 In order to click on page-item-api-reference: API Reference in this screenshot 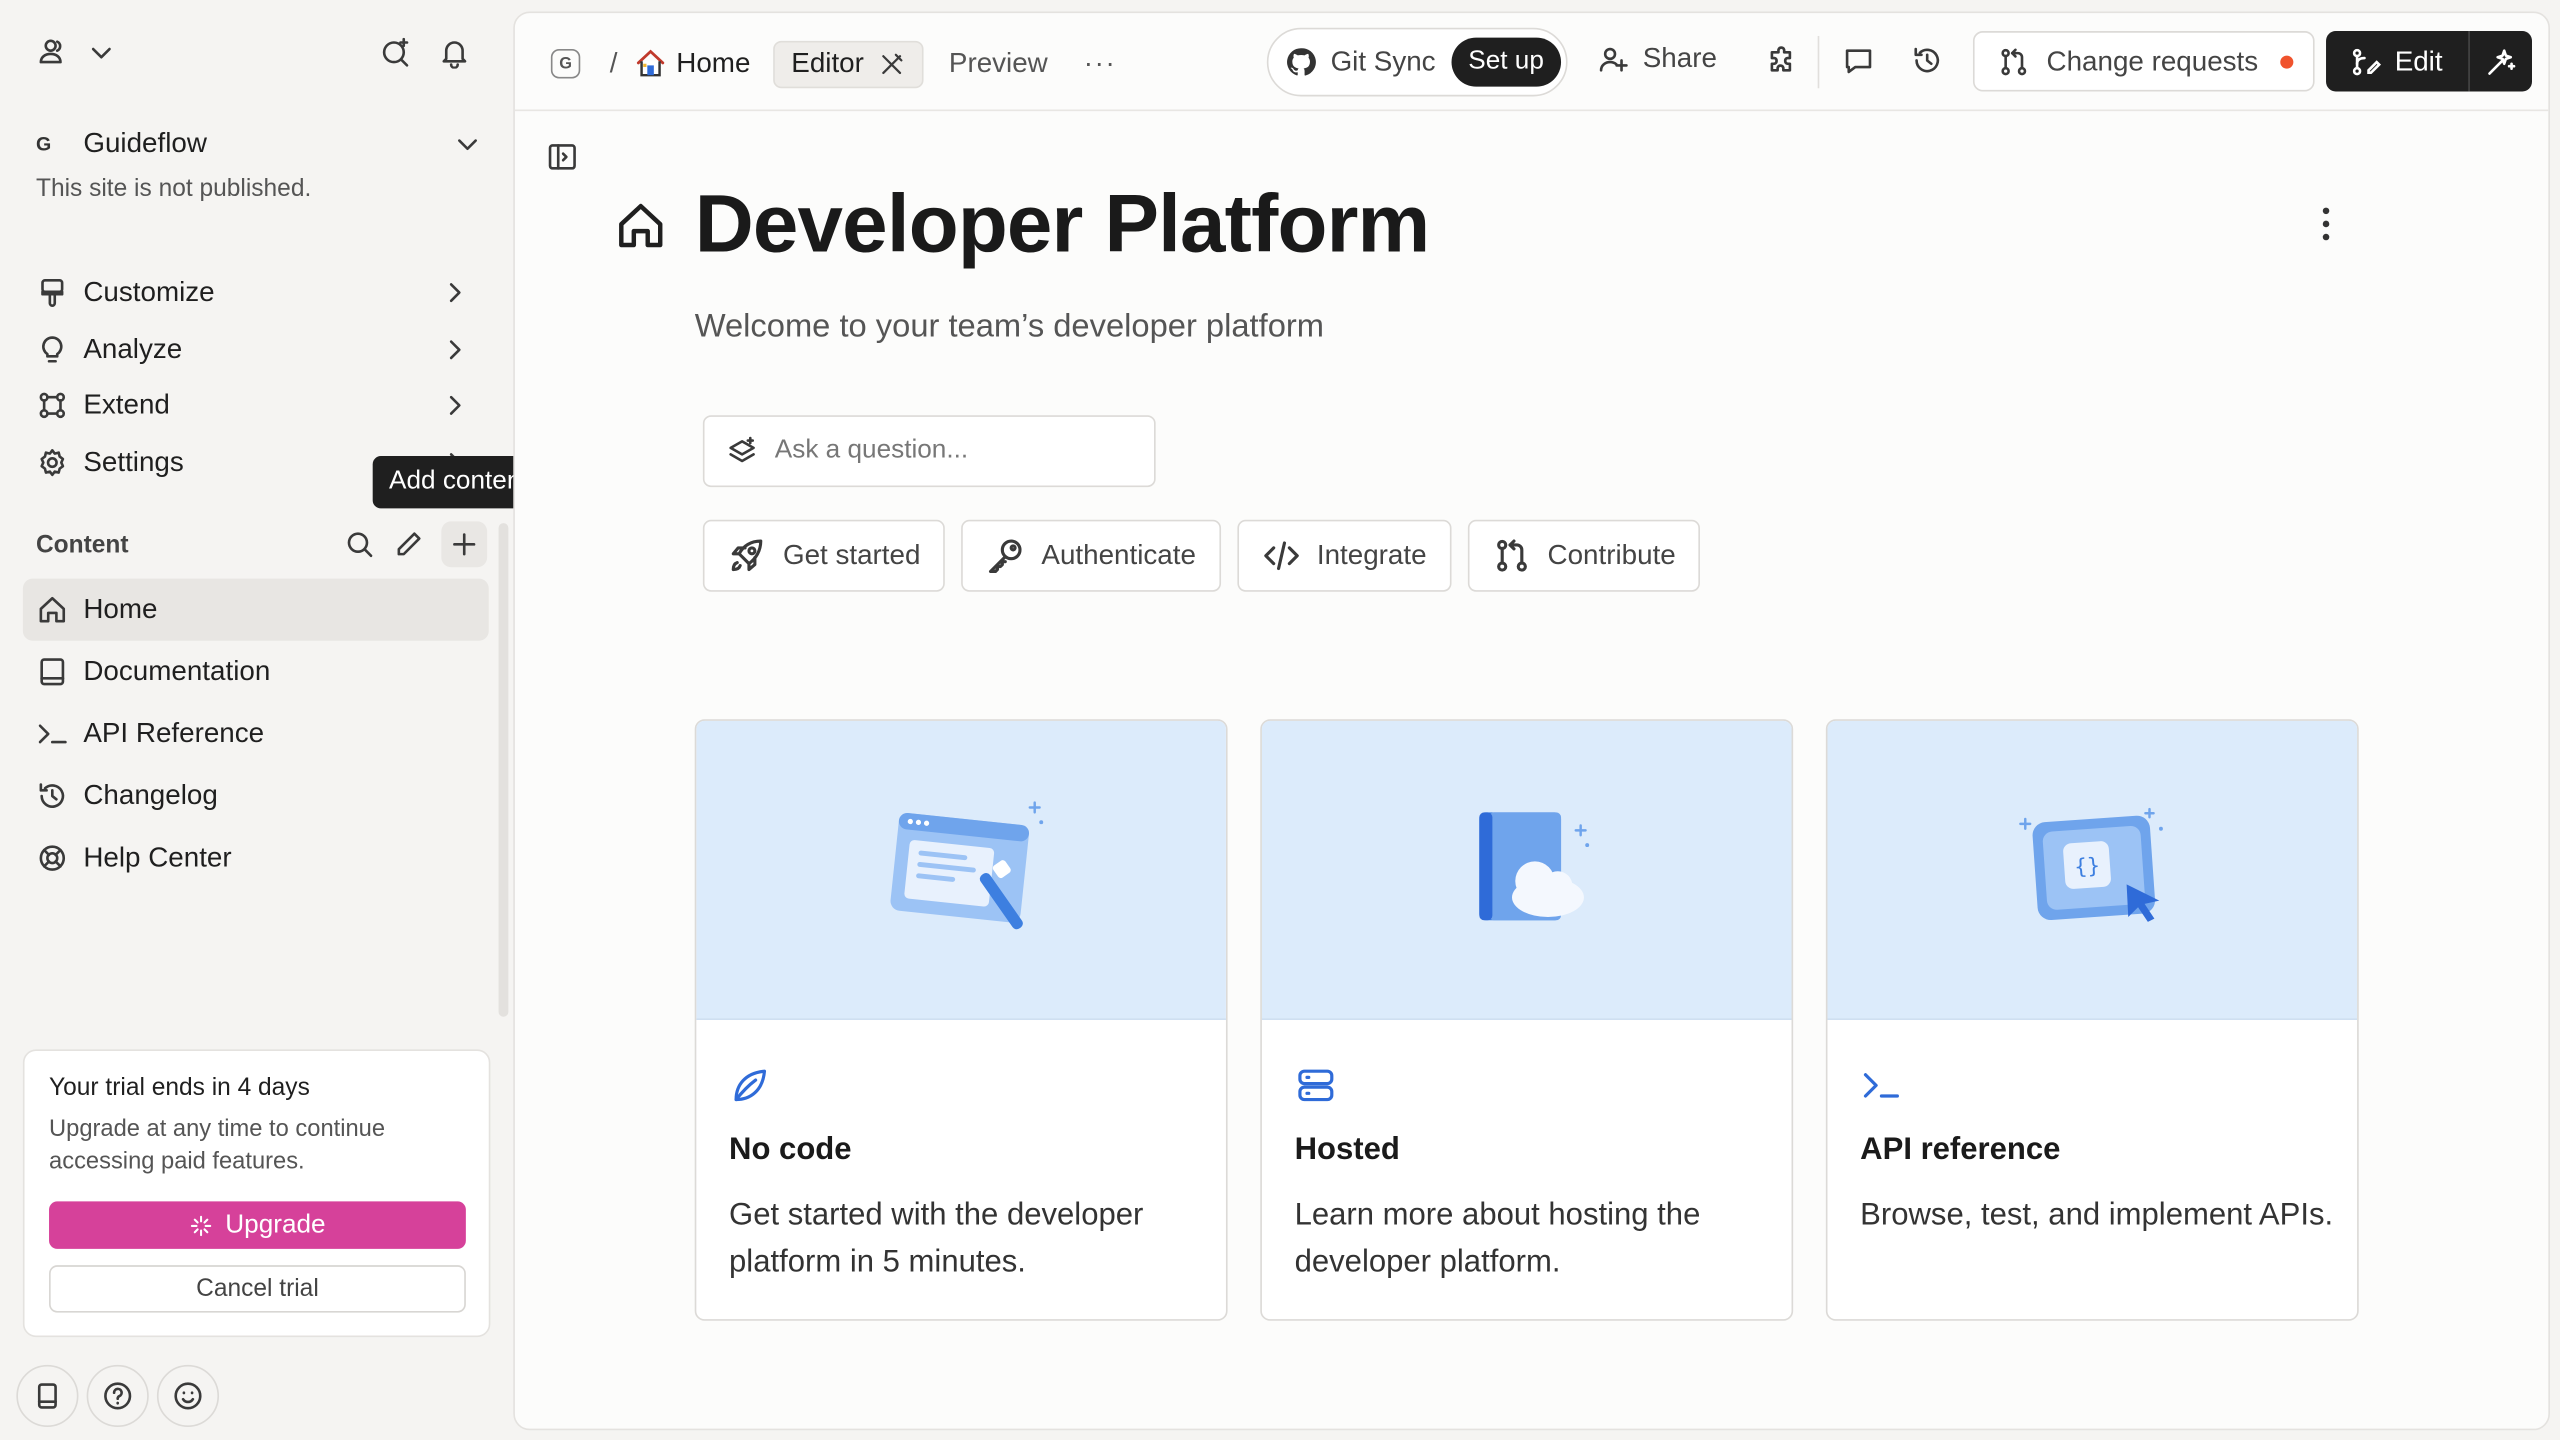, I will do `click(256, 734)`.